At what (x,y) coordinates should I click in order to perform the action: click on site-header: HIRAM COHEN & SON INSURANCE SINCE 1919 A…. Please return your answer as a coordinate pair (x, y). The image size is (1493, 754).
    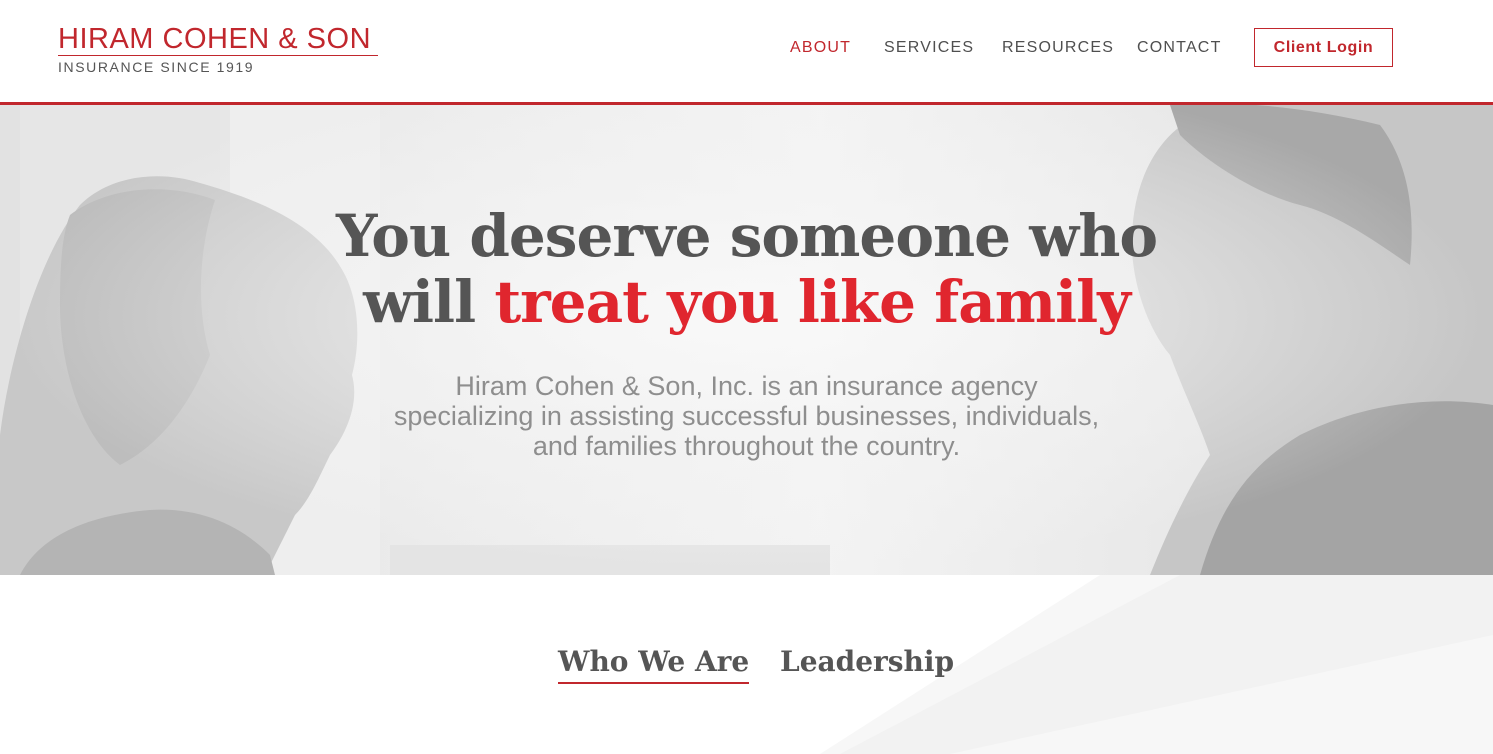
    Looking at the image, I should click on (746, 52).